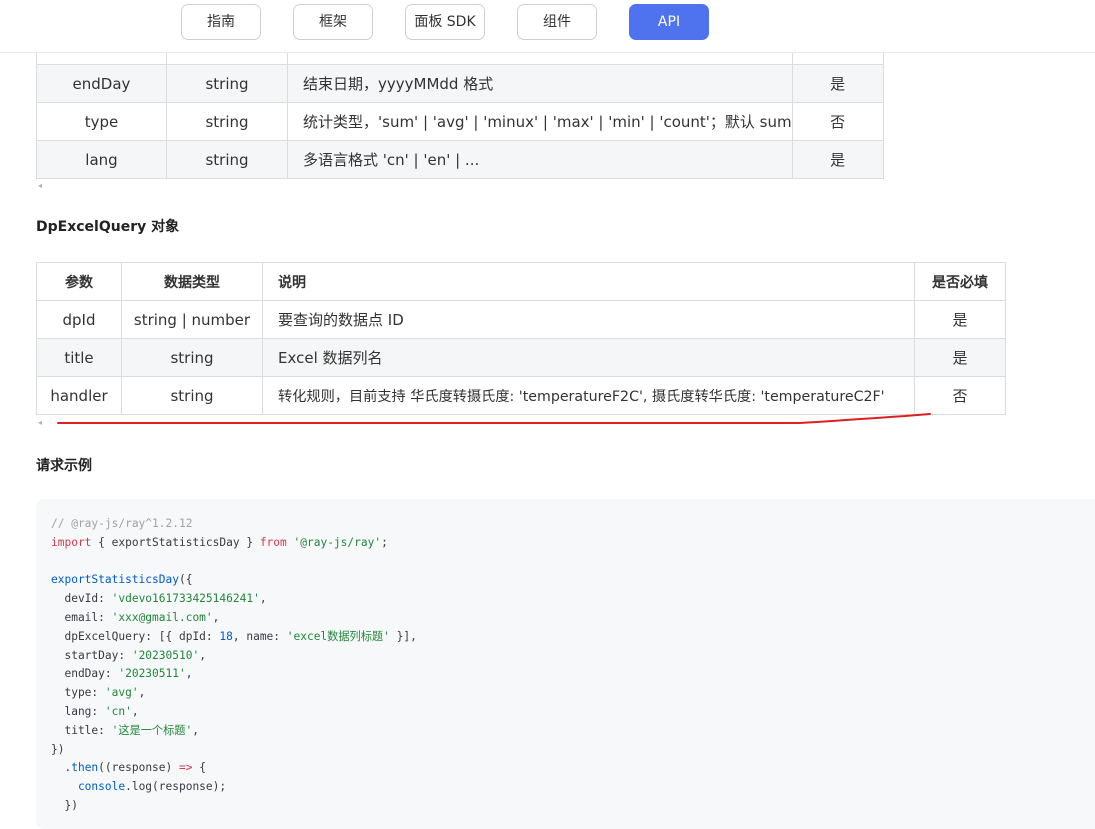 The width and height of the screenshot is (1095, 829). Describe the element at coordinates (557, 22) in the screenshot. I see `nav-components-button: 组件` at that location.